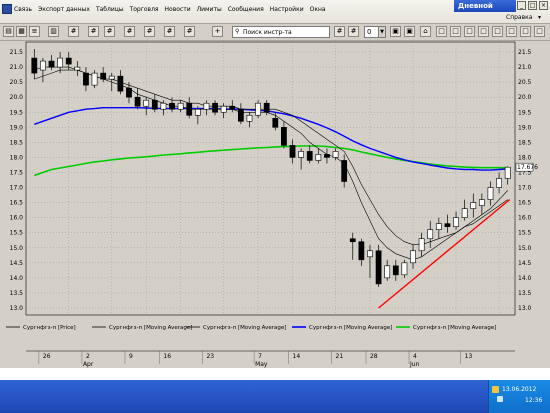 This screenshot has height=413, width=550. Describe the element at coordinates (110, 9) in the screenshot. I see `menu-item-tables: Таблицы` at that location.